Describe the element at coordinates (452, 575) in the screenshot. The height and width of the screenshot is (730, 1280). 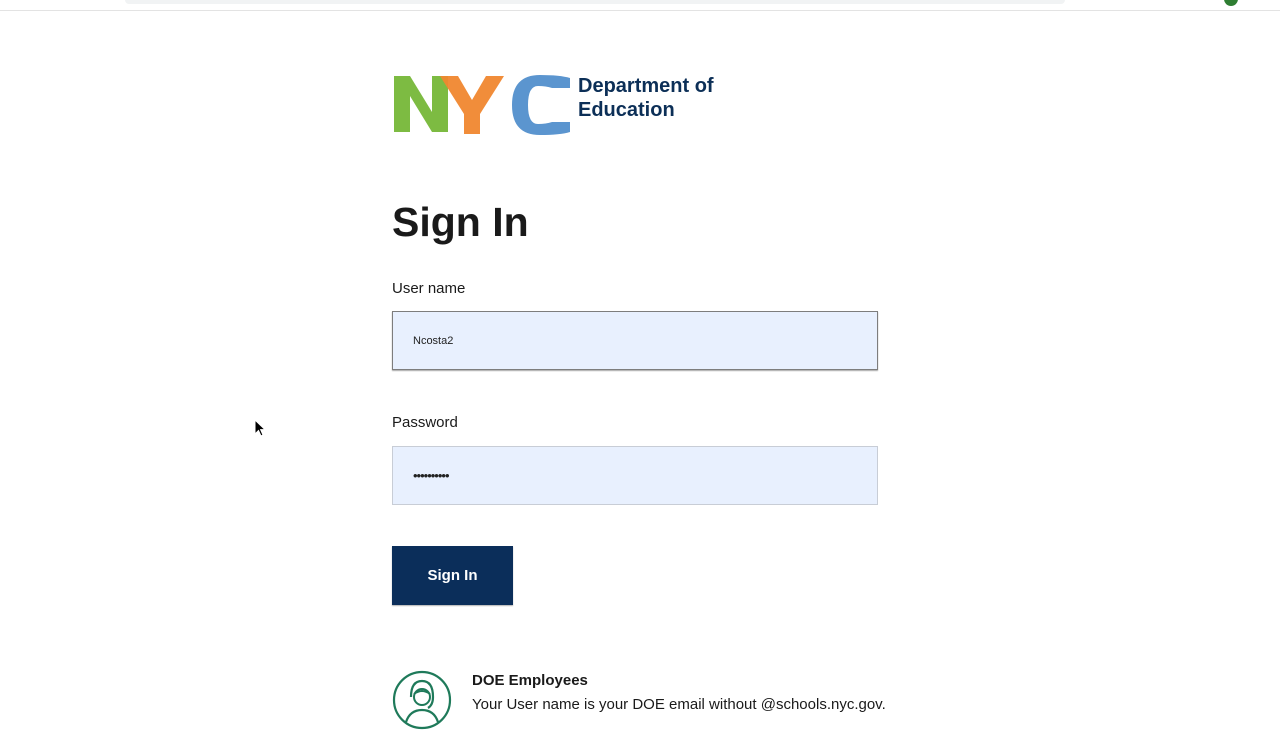
I see `sign-in-button: Sign In` at that location.